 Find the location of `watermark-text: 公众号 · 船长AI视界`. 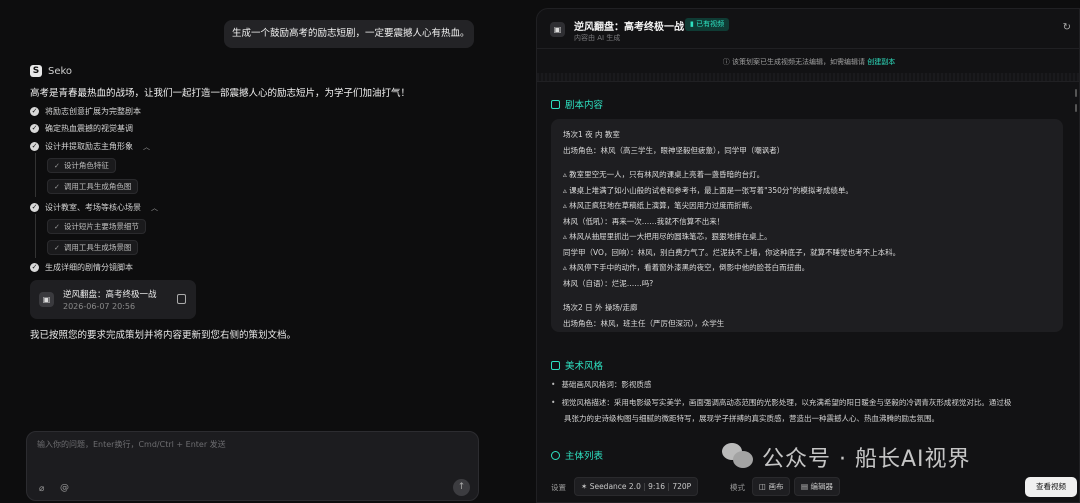

watermark-text: 公众号 · 船长AI视界 is located at coordinates (866, 459).